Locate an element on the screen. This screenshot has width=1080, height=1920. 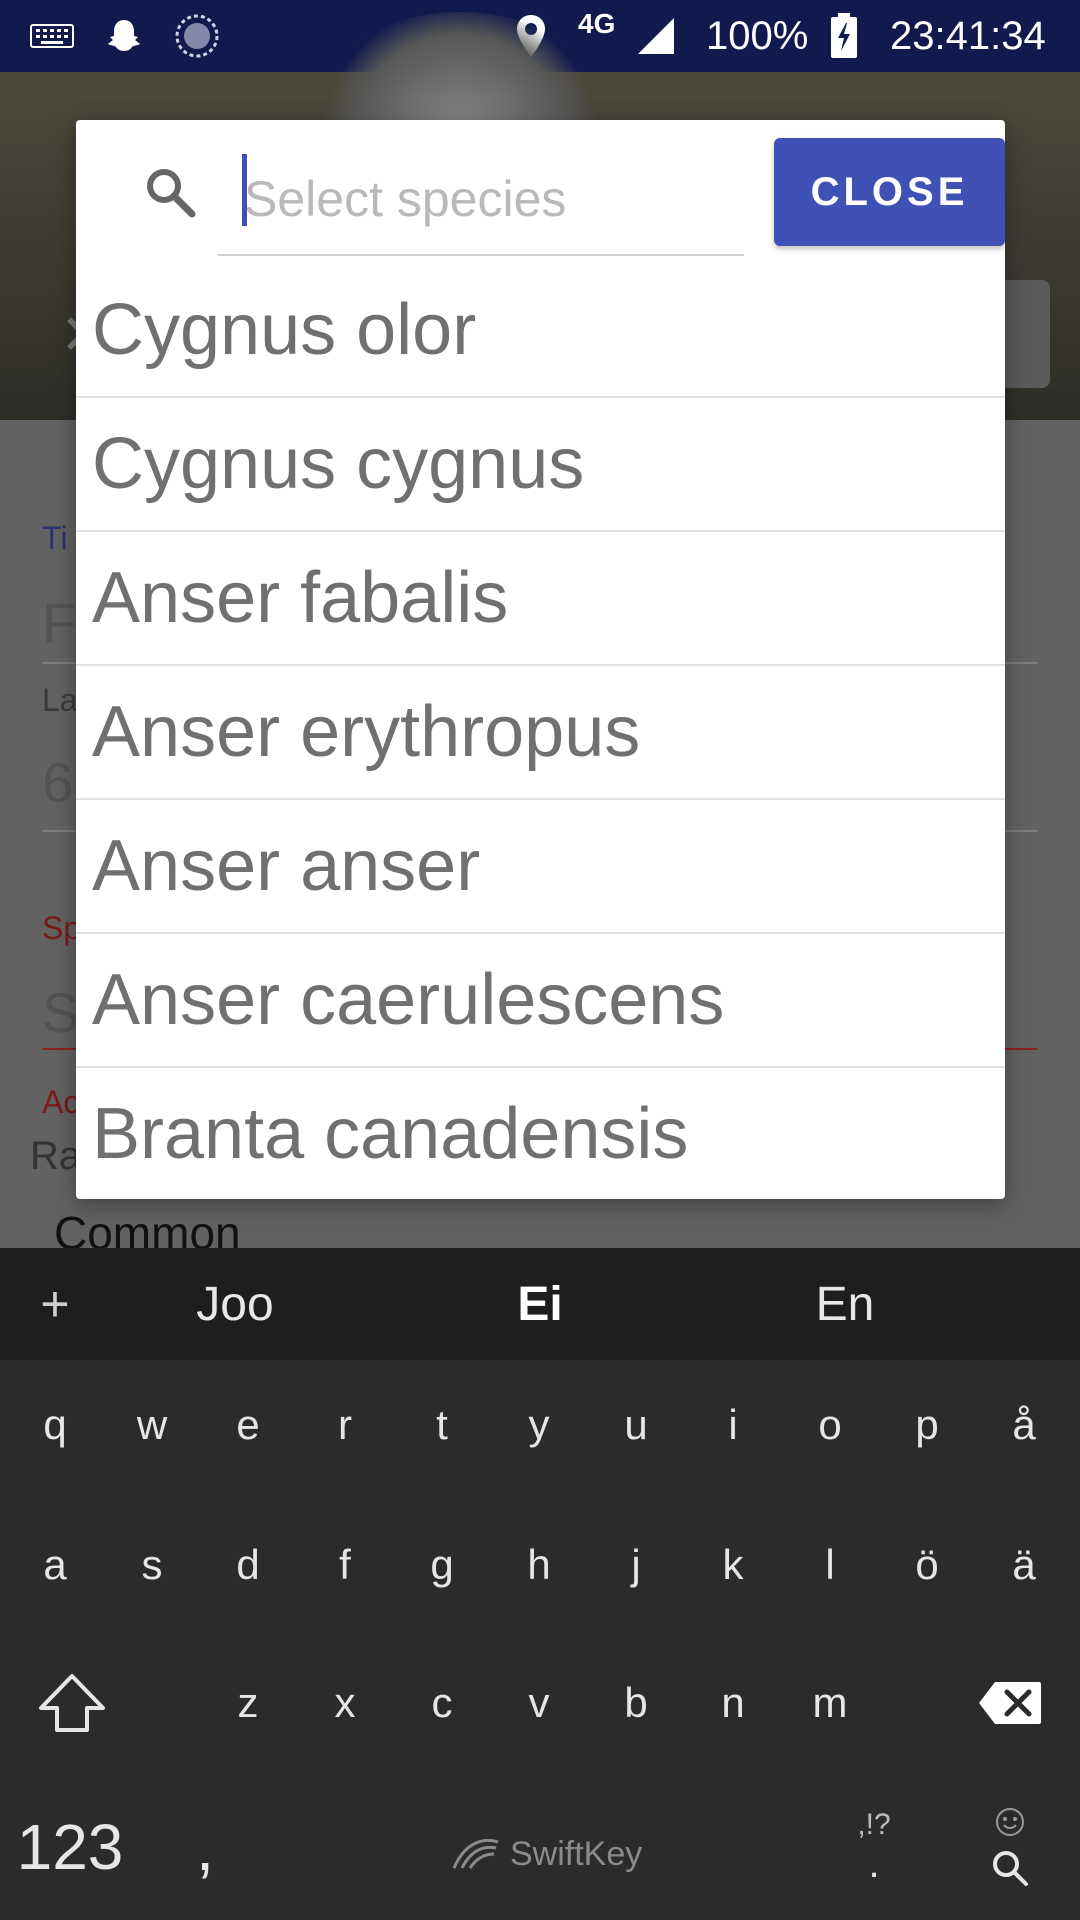
keyboard-icon is located at coordinates (52, 36).